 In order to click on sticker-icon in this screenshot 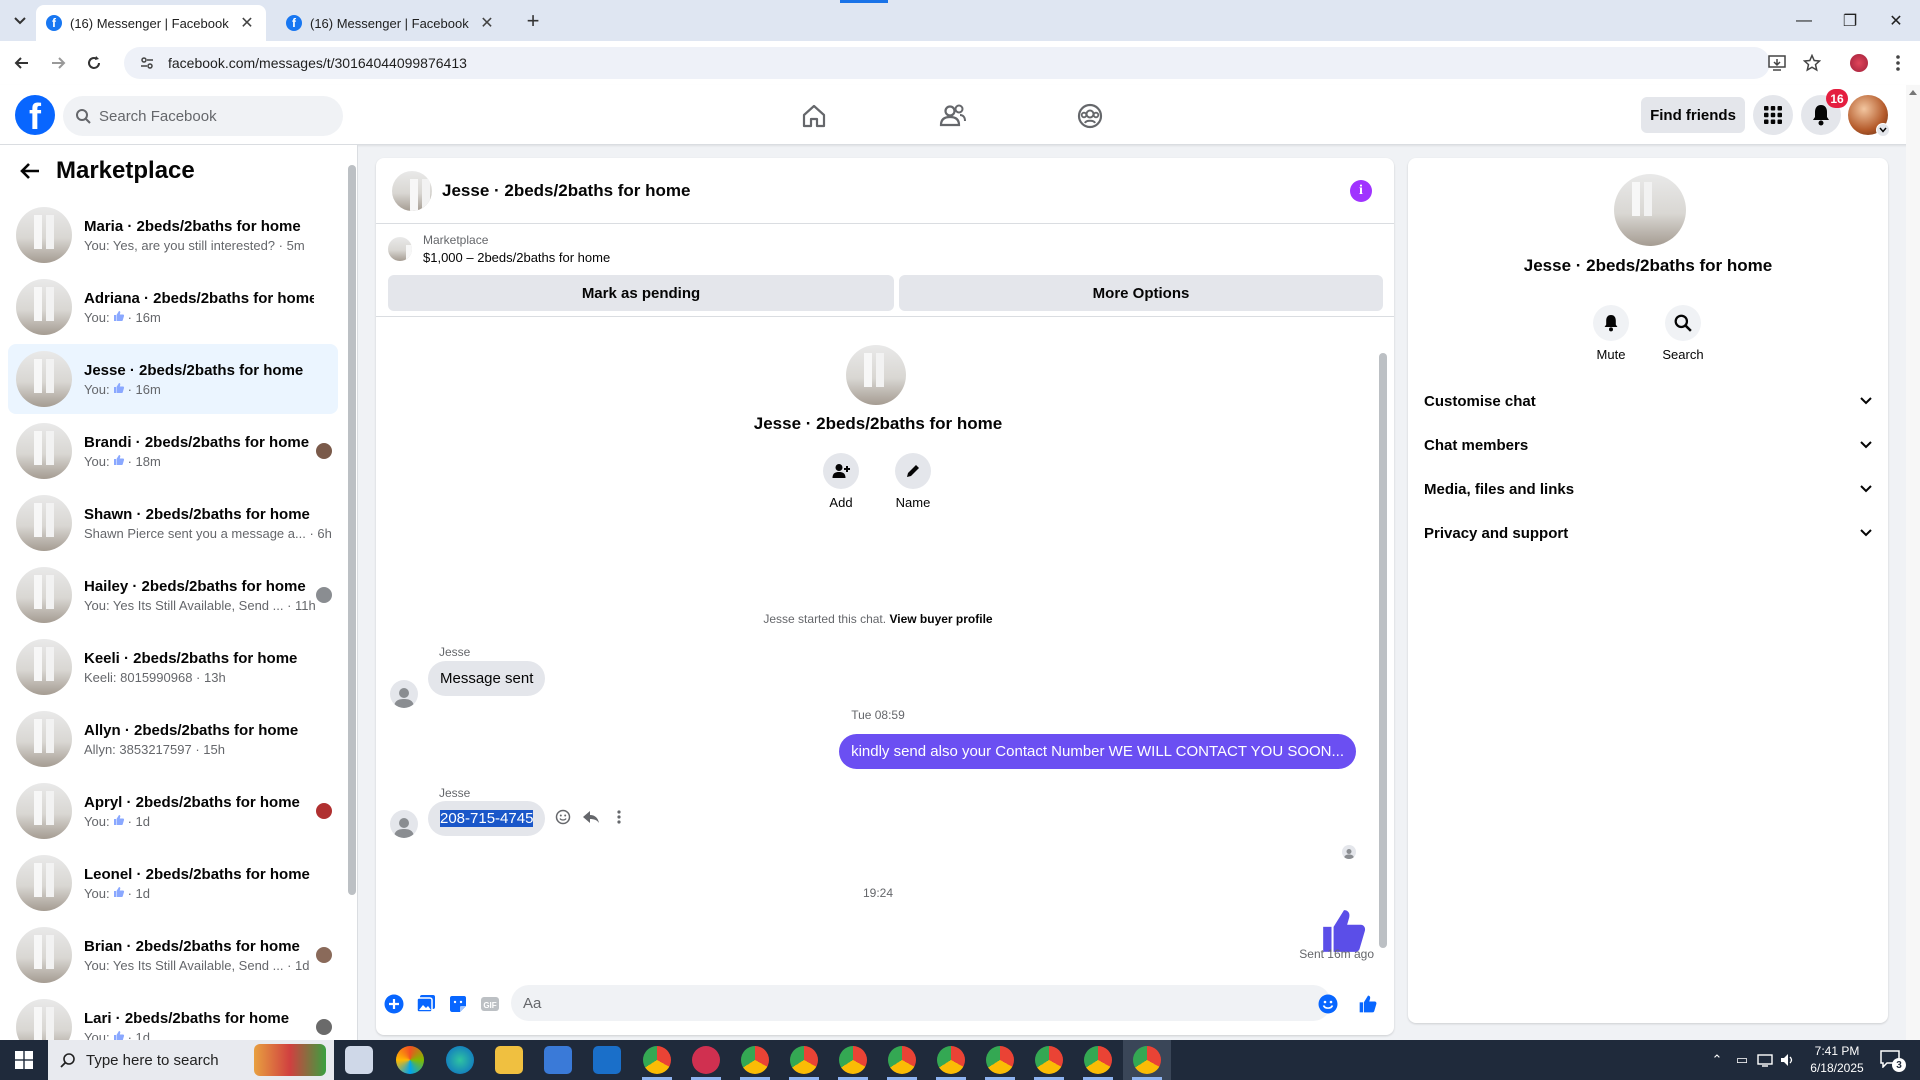, I will do `click(458, 1004)`.